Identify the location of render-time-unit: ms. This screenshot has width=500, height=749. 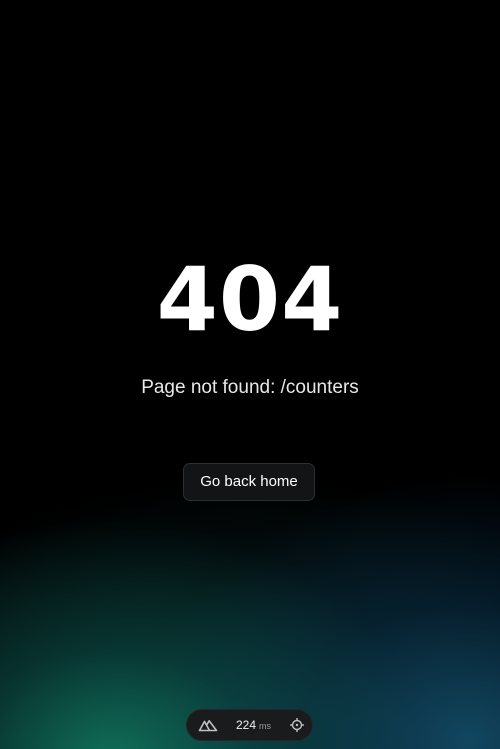
(265, 726).